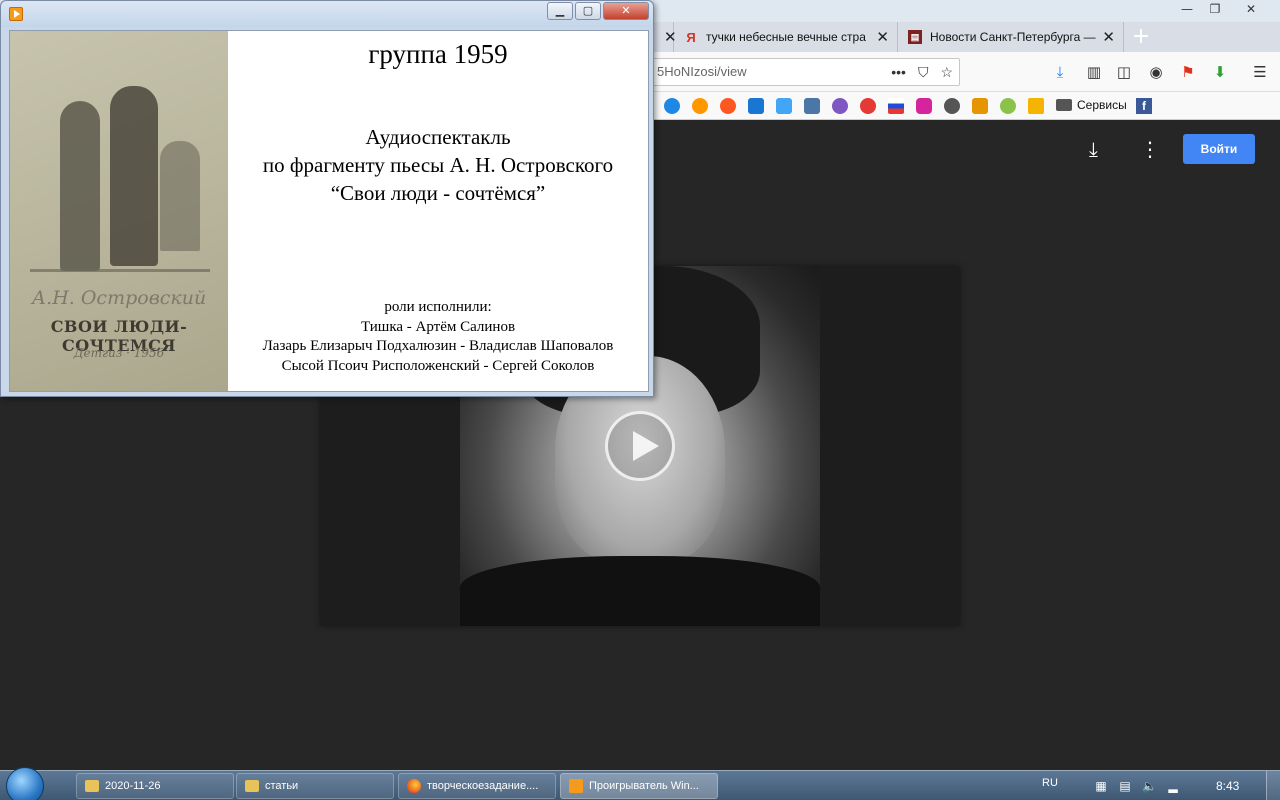  I want to click on bookmark-odnoklassniki-icon, so click(700, 106).